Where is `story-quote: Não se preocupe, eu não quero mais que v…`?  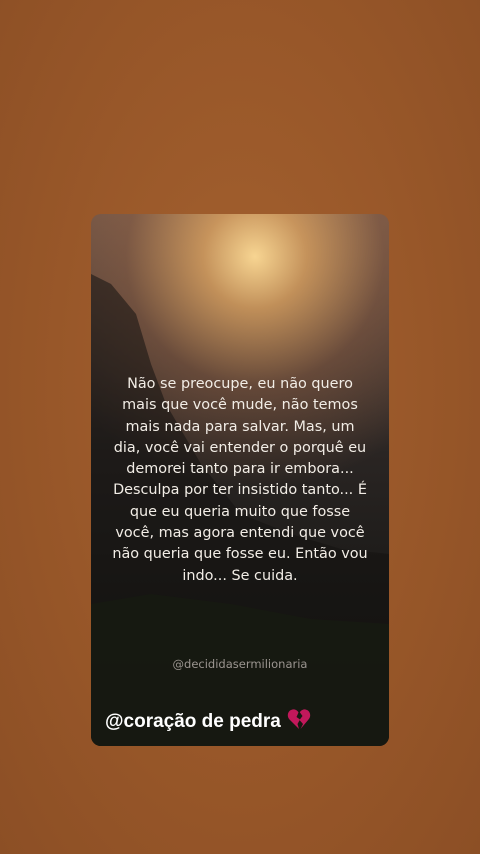 story-quote: Não se preocupe, eu não quero mais que v… is located at coordinates (240, 480).